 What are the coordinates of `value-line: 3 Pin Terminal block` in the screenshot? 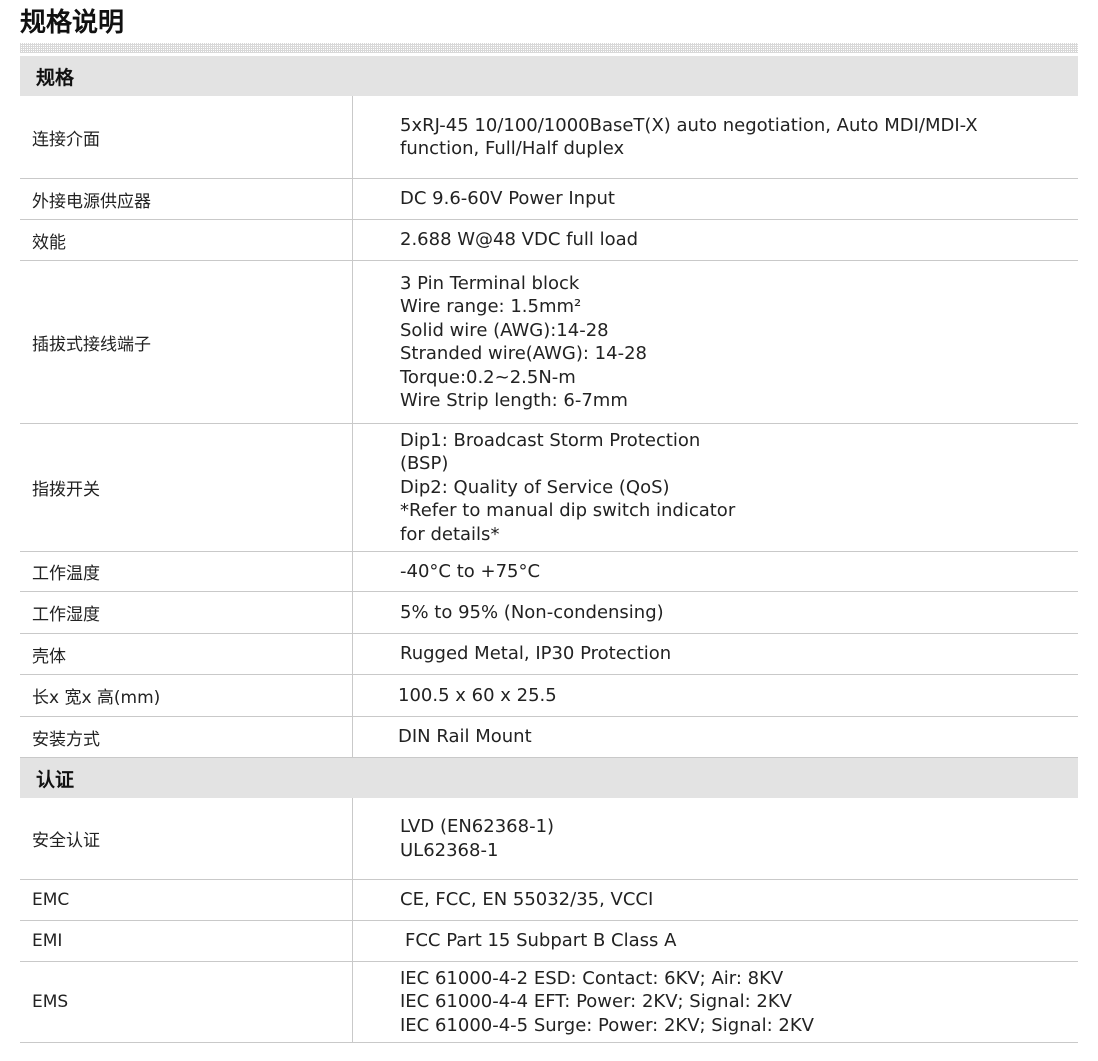 It's located at (490, 283).